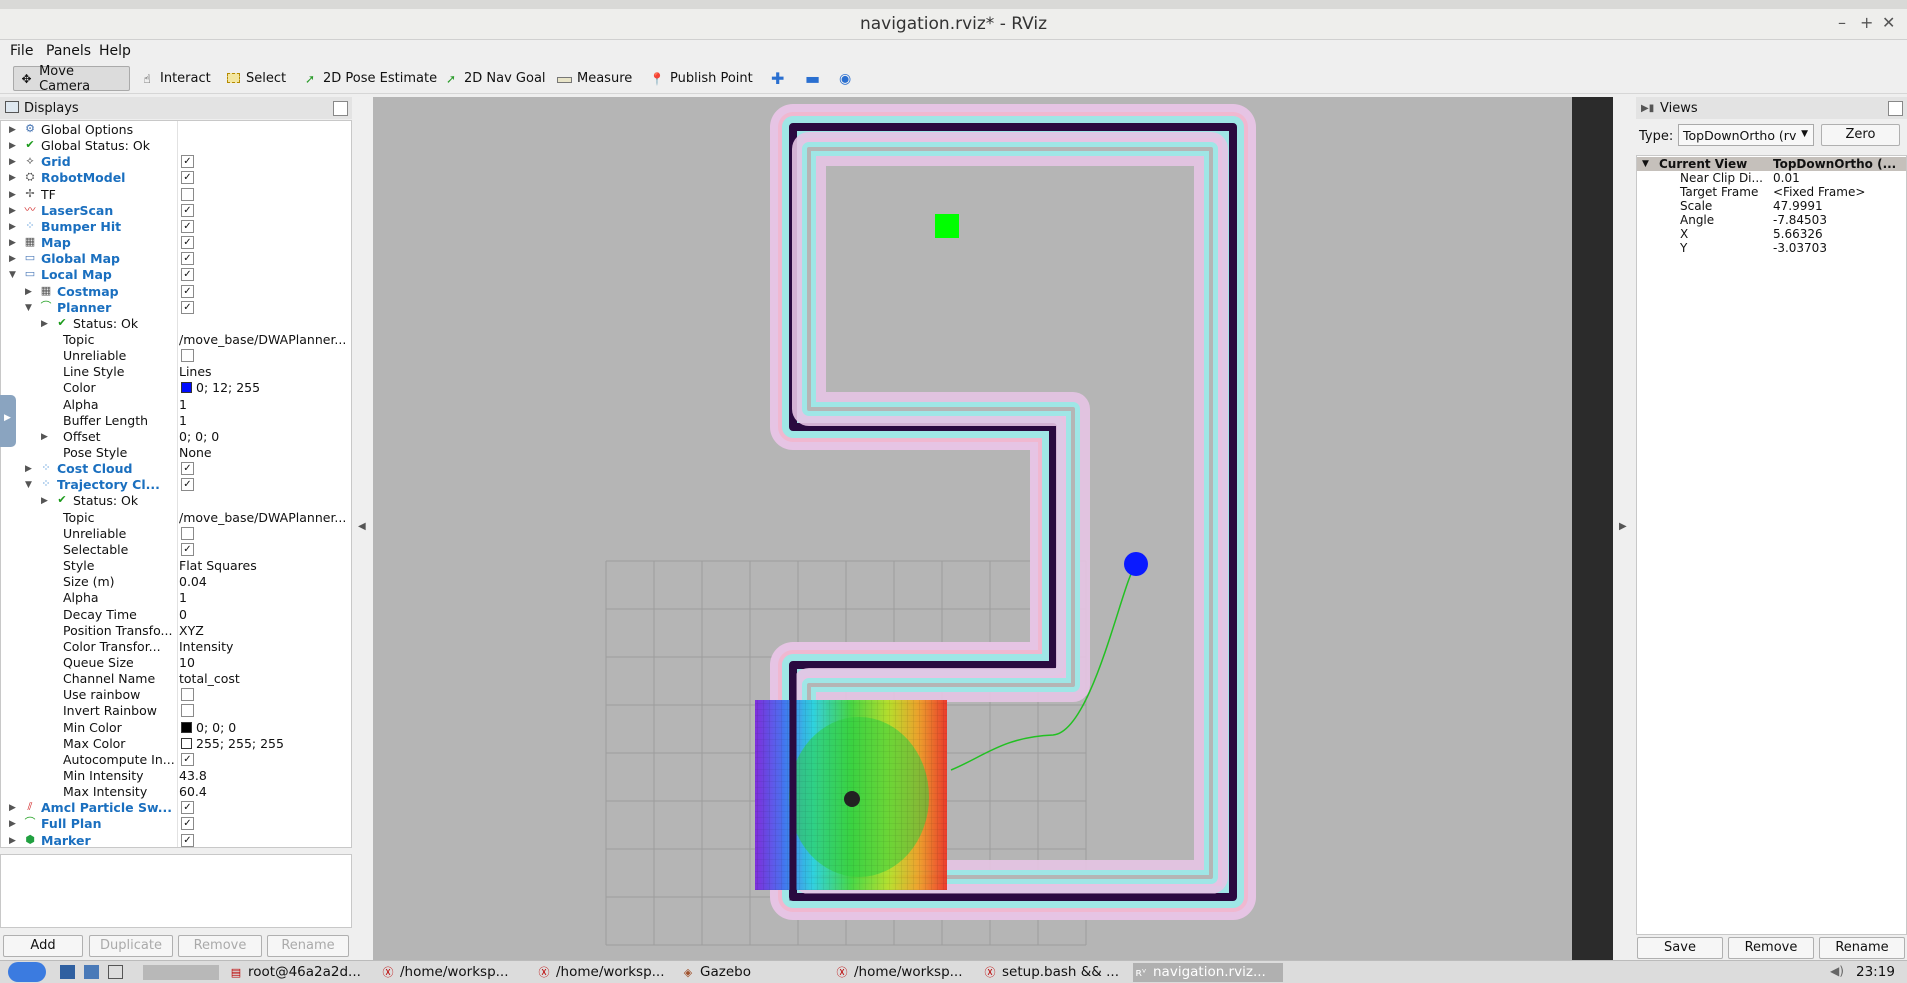 Image resolution: width=1907 pixels, height=983 pixels. I want to click on display-row: ▶ ✢ TF, so click(176, 195).